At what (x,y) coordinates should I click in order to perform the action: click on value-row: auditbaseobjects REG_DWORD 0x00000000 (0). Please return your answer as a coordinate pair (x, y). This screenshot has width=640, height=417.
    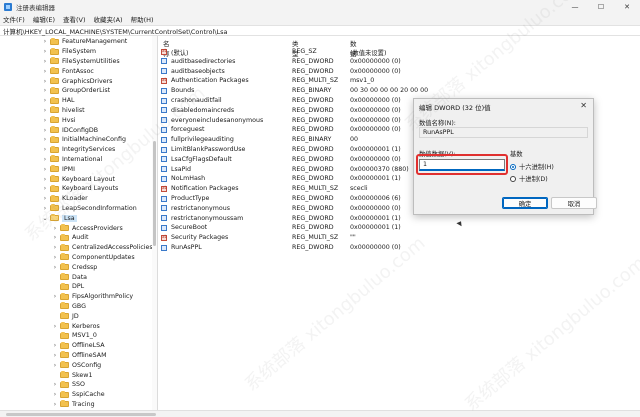
    Looking at the image, I should click on (400, 72).